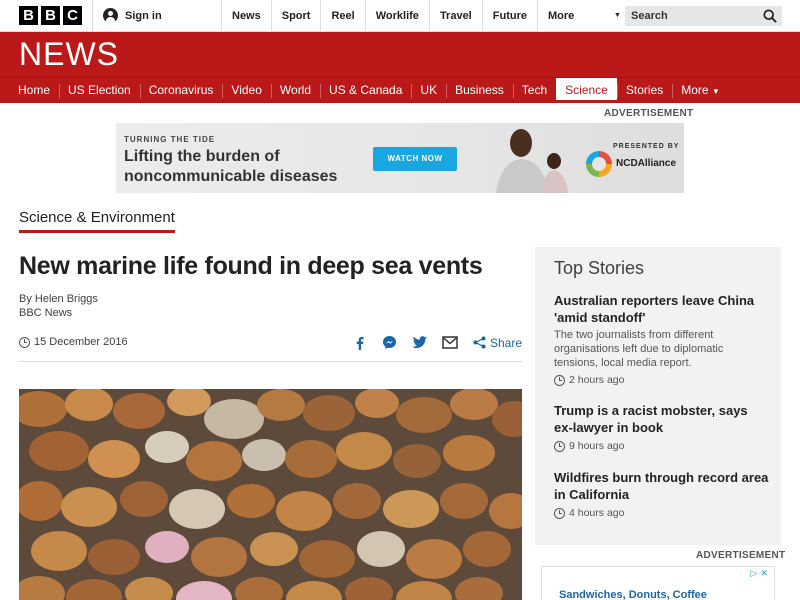 This screenshot has width=800, height=600. What do you see at coordinates (532, 161) in the screenshot?
I see `ad-photo` at bounding box center [532, 161].